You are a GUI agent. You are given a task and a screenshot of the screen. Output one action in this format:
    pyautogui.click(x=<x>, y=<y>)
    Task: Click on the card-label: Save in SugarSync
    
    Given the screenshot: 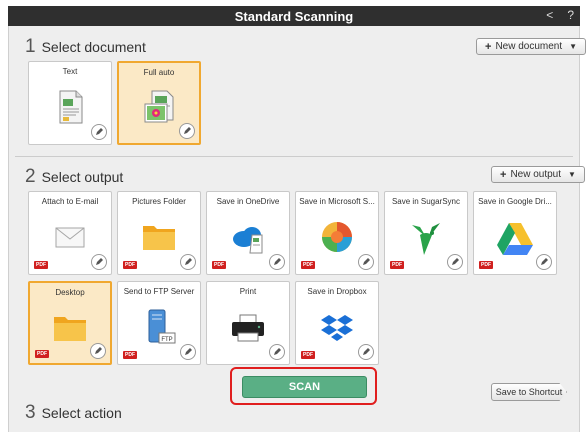 What is the action you would take?
    pyautogui.click(x=426, y=201)
    